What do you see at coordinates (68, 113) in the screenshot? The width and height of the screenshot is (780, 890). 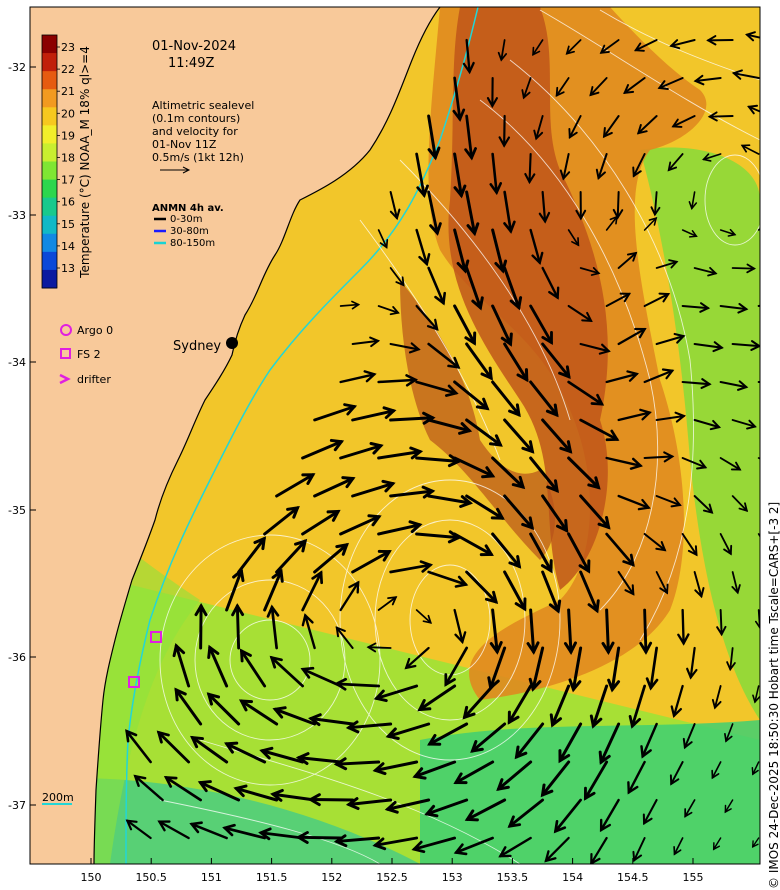 I see `colorbar-tick-label: 20` at bounding box center [68, 113].